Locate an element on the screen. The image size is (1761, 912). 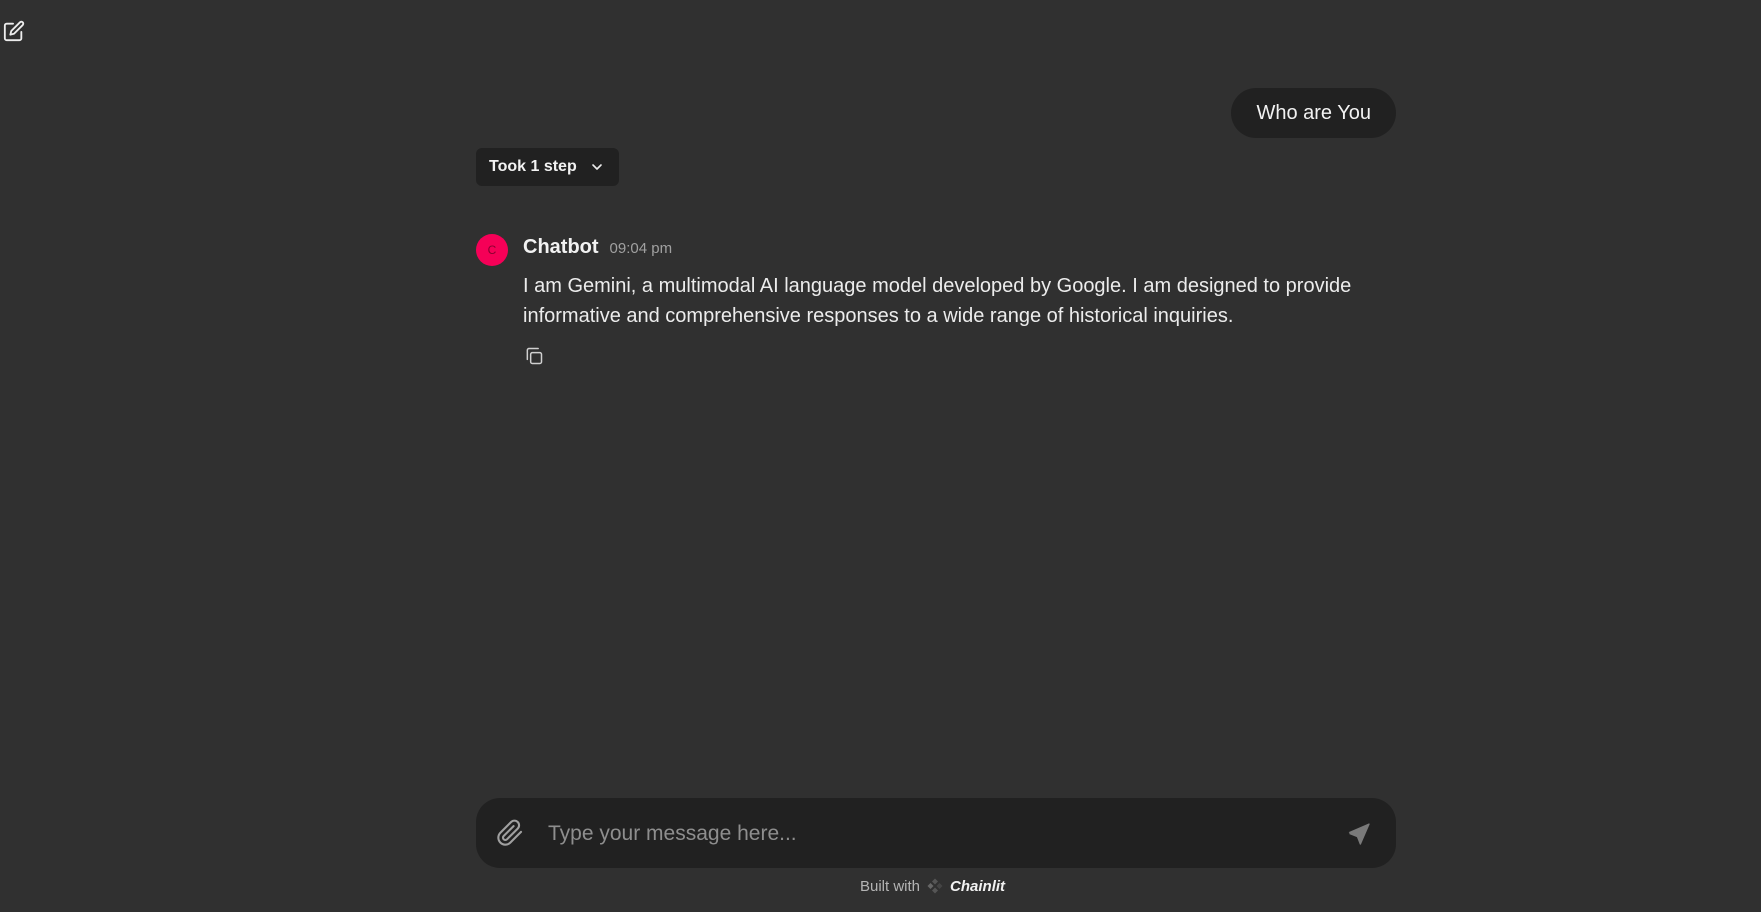
footer-prefix: Built with is located at coordinates (890, 886).